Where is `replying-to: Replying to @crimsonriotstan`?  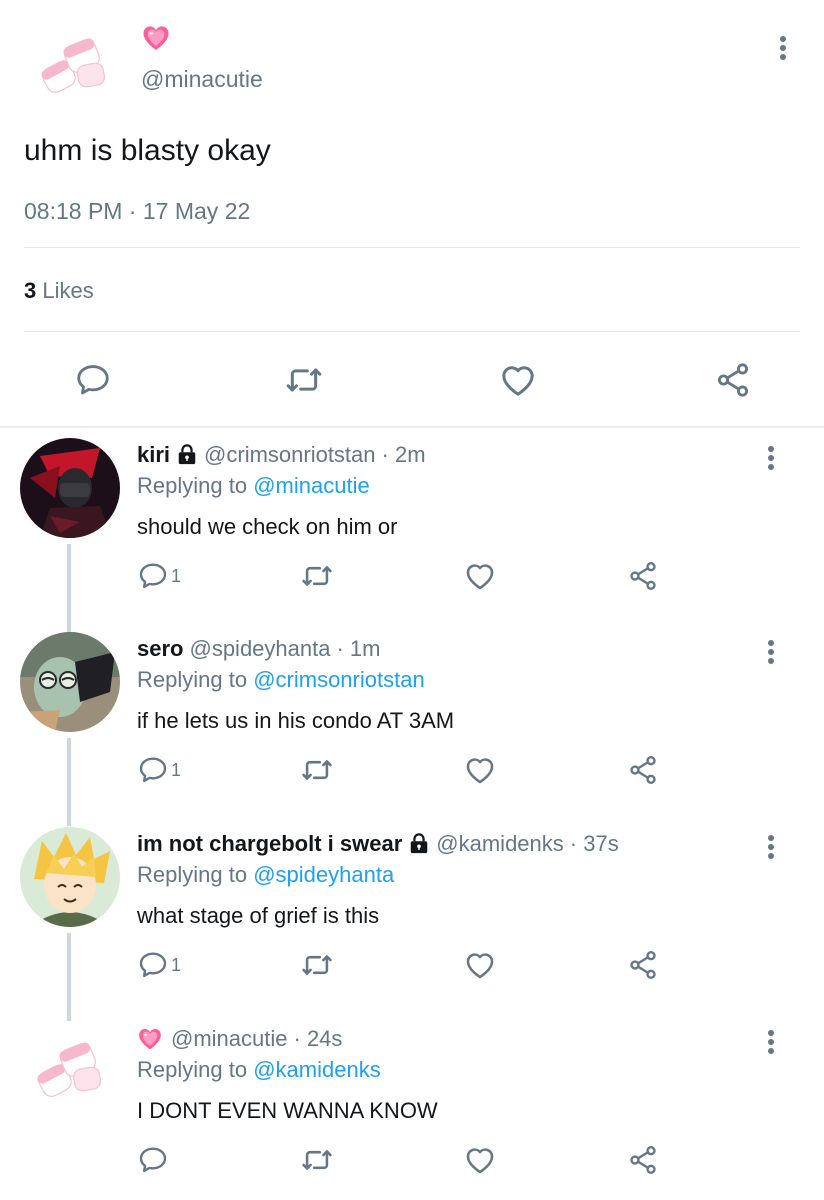
replying-to: Replying to @crimsonriotstan is located at coordinates (281, 680).